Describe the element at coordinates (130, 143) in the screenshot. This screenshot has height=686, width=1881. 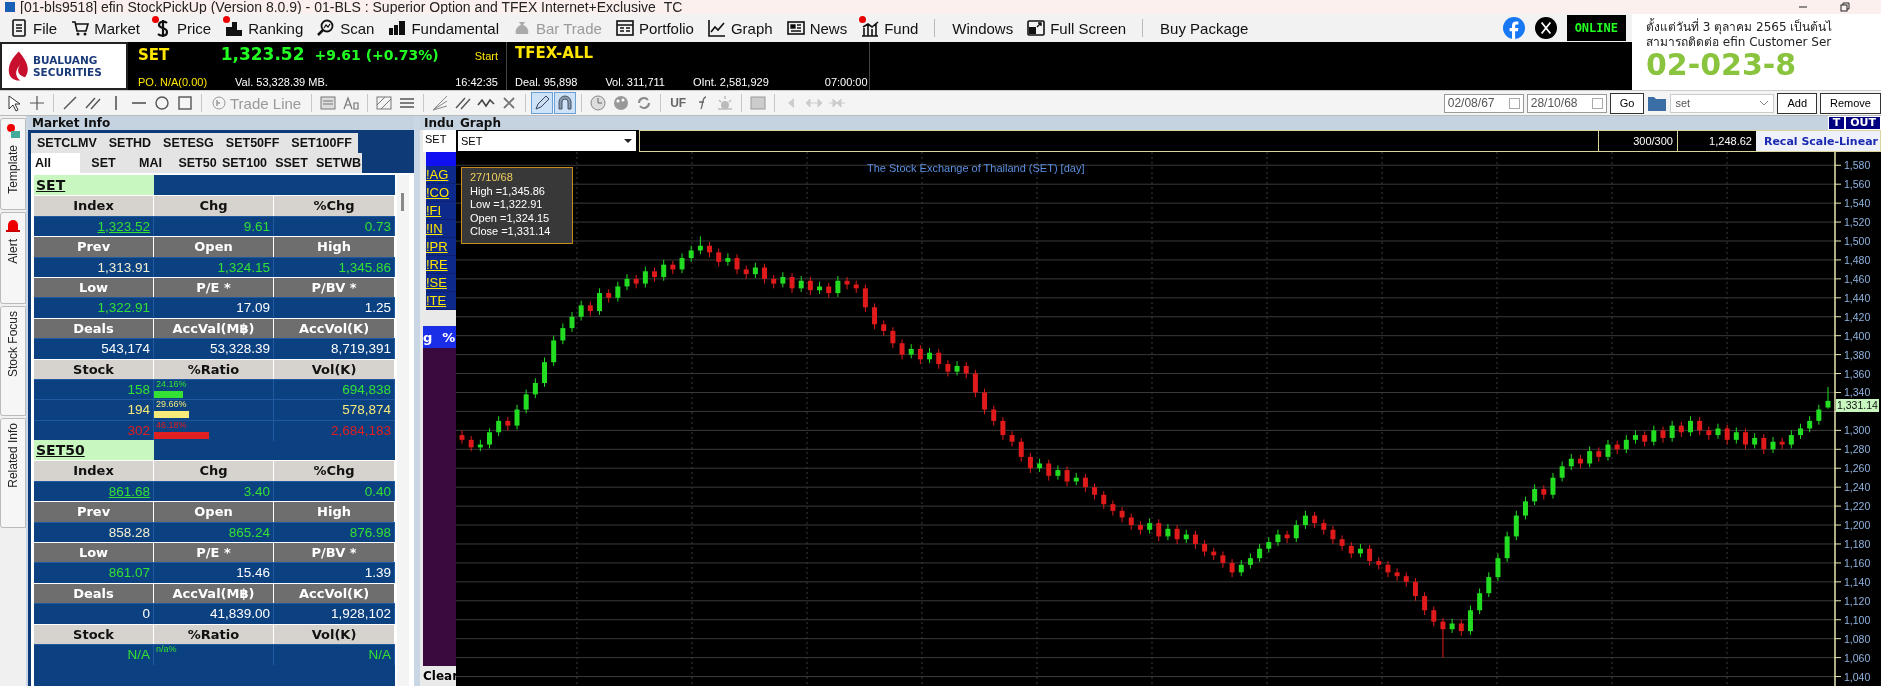
I see `index-tab: SETHD` at that location.